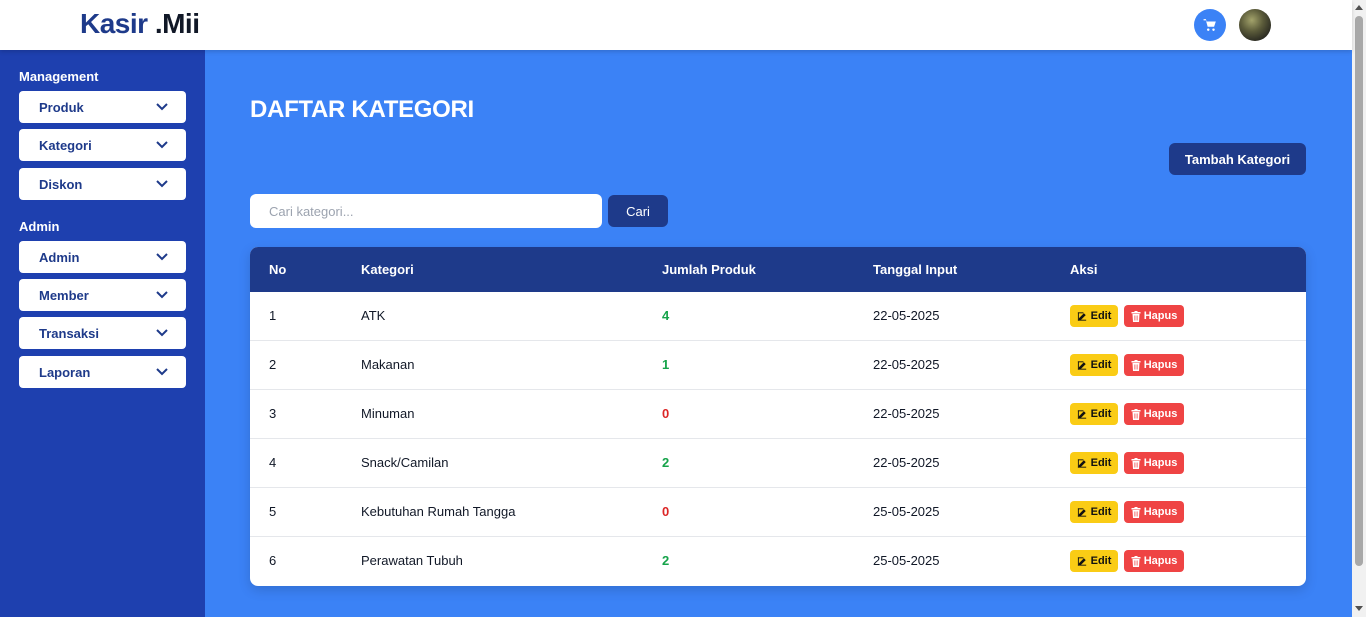 The width and height of the screenshot is (1366, 617). I want to click on scroll-down-icon, so click(1359, 608).